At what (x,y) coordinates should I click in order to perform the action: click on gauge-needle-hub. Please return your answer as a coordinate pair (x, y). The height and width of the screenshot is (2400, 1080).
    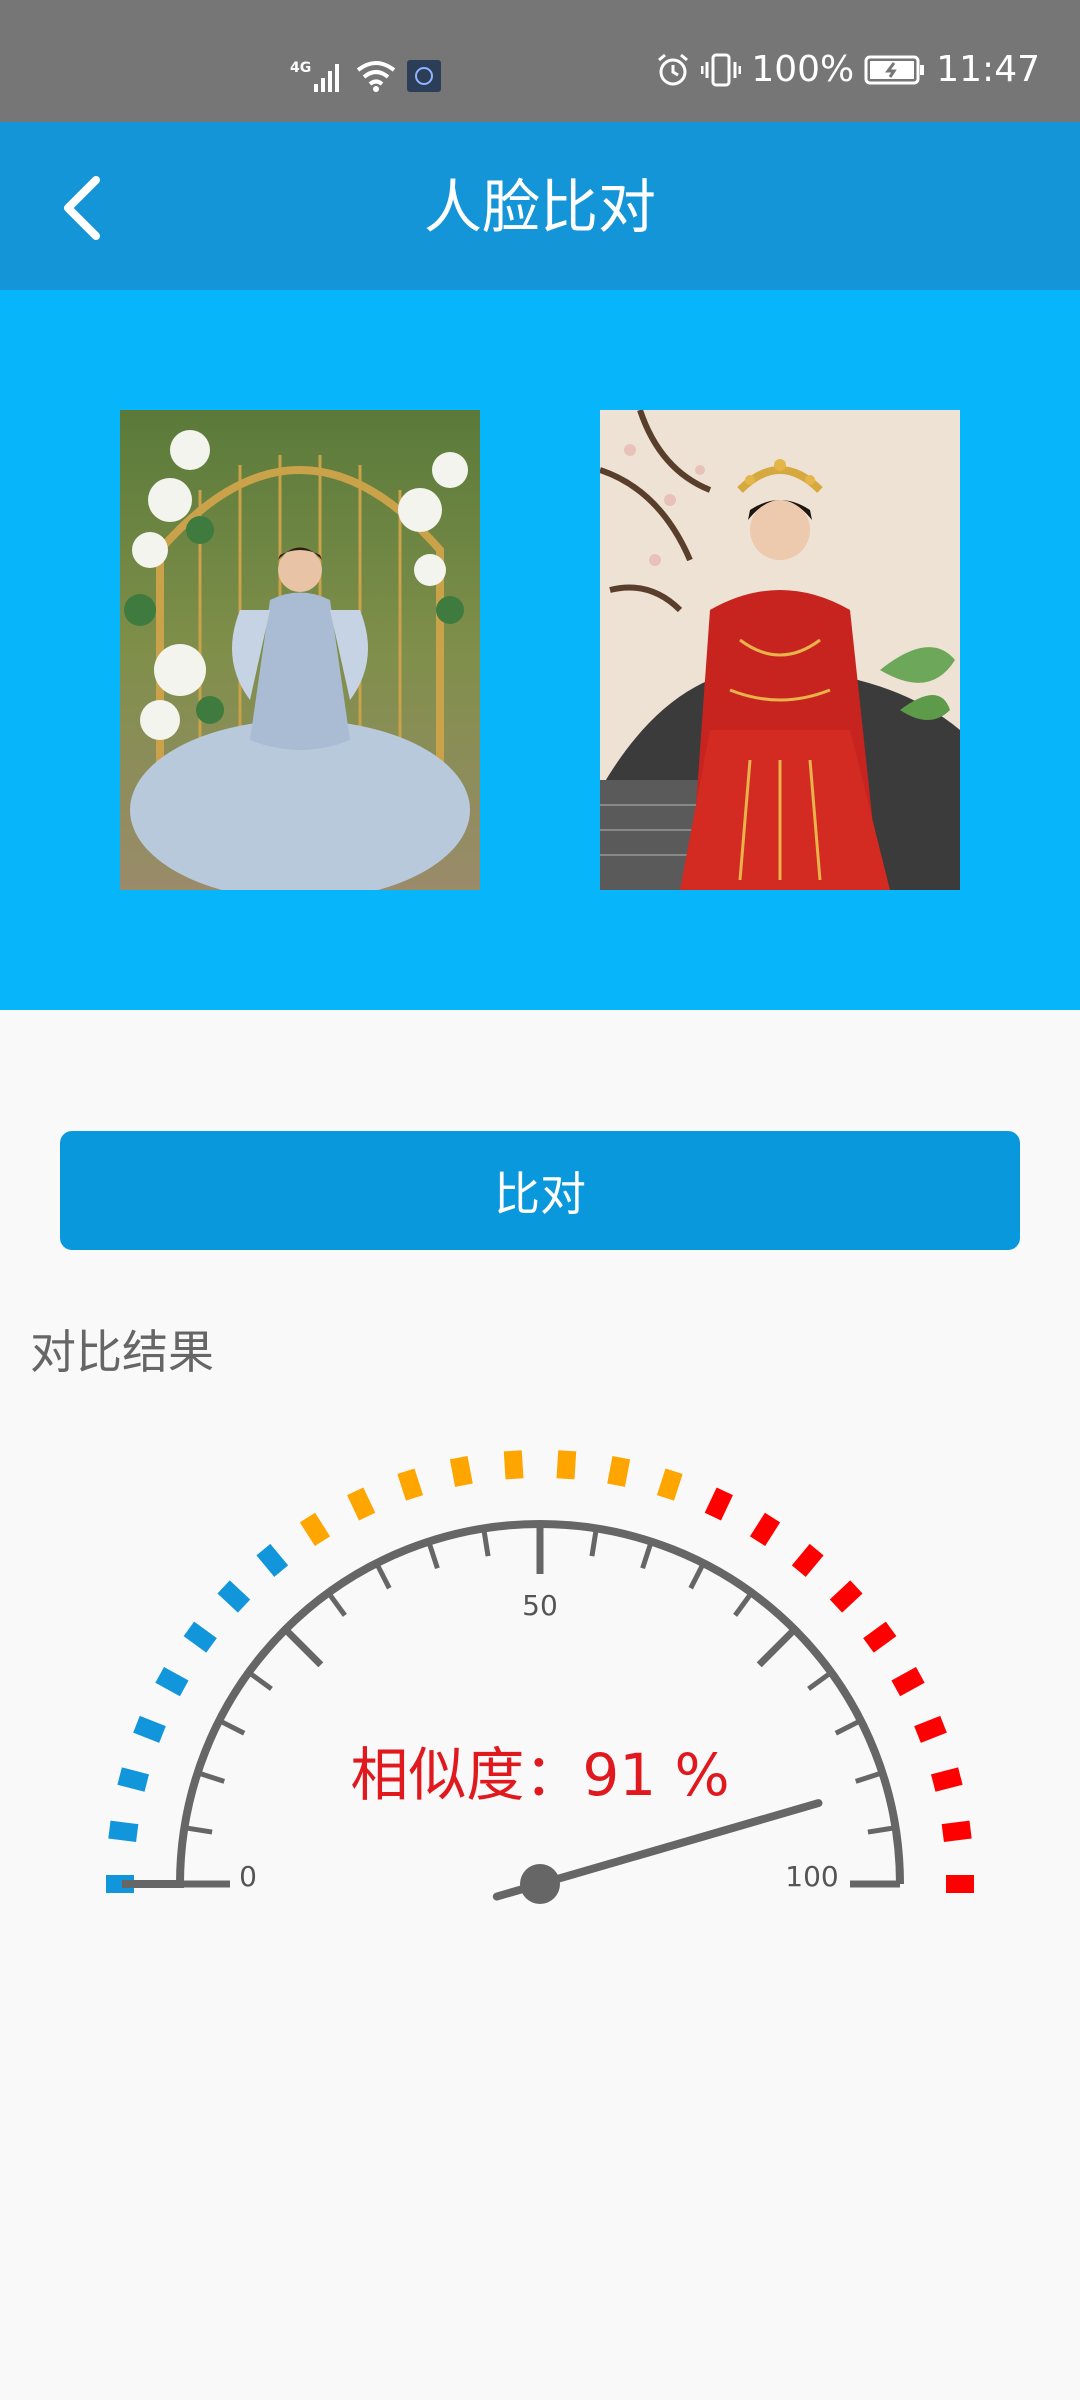
    Looking at the image, I should click on (540, 1884).